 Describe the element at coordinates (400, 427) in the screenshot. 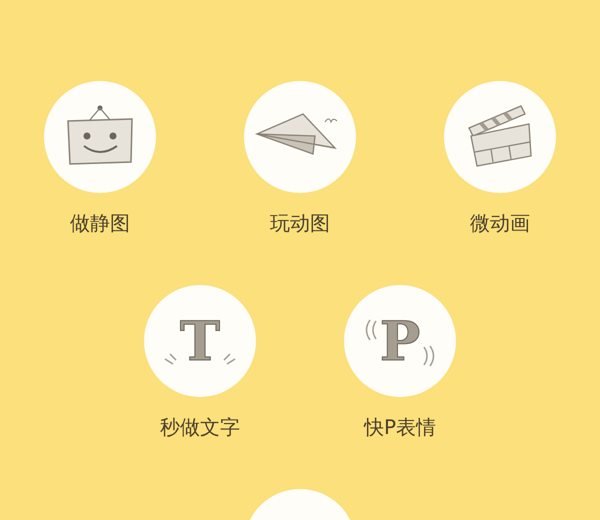

I see `feature-label: 快P表情` at that location.